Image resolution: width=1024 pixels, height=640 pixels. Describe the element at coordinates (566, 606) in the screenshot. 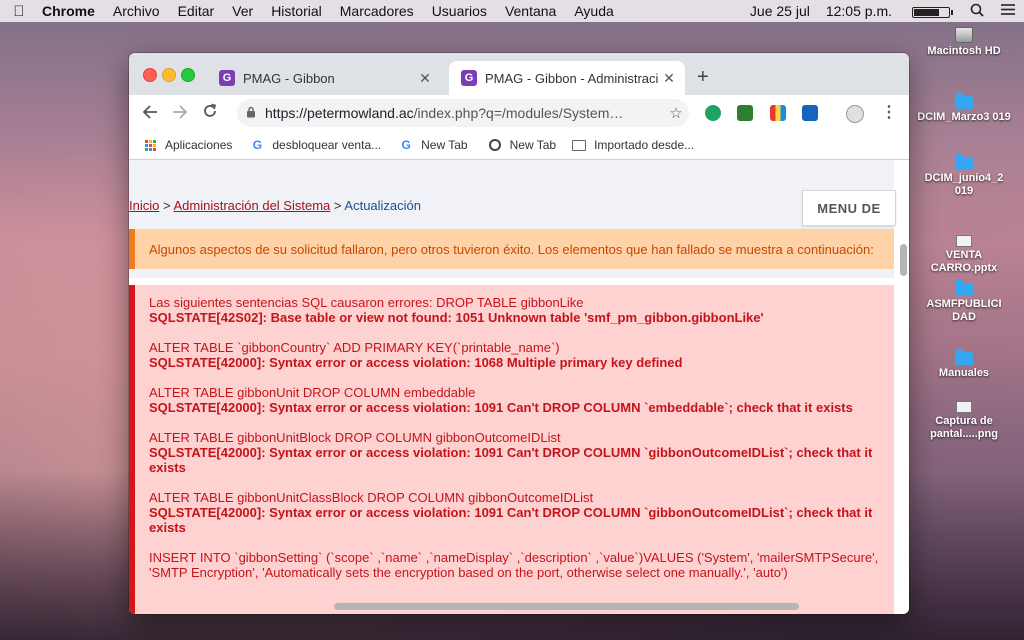

I see `horizontal-scrollbar` at that location.